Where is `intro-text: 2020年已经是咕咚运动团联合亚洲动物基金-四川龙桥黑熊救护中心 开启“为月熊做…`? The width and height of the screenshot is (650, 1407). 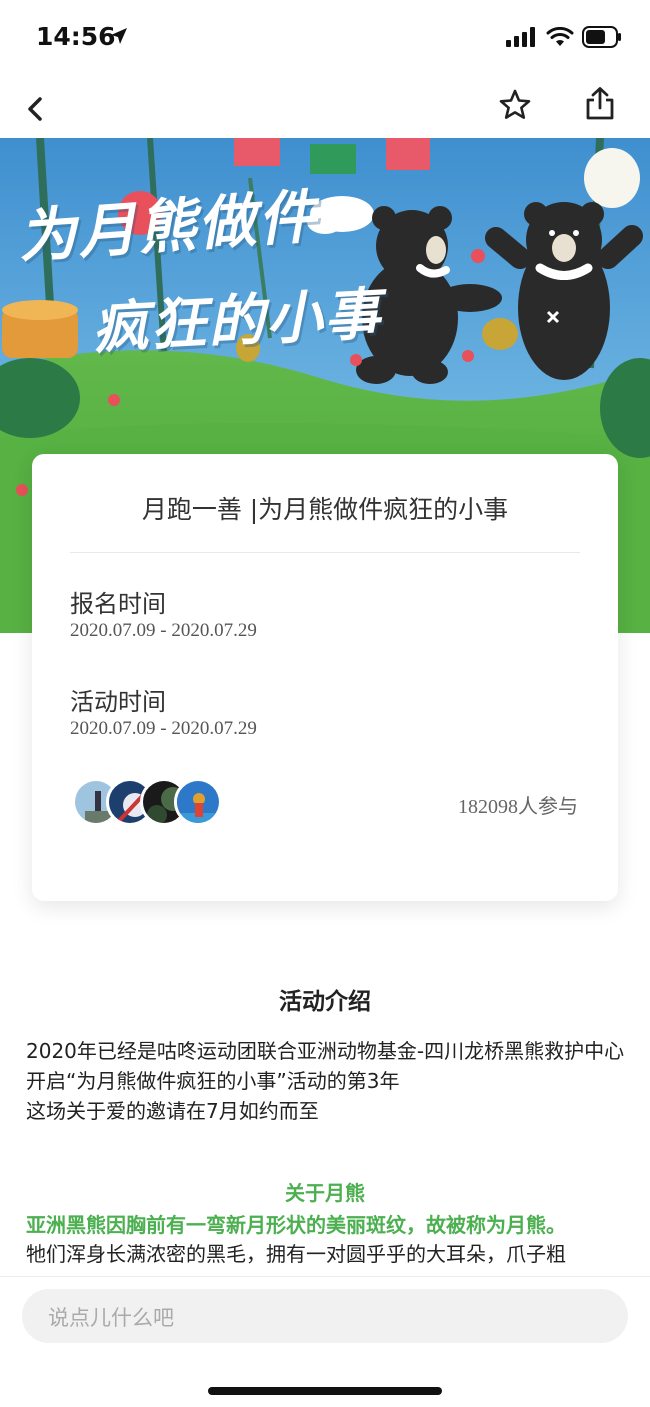
intro-text: 2020年已经是咕咚运动团联合亚洲动物基金-四川龙桥黑熊救护中心 开启“为月熊做… is located at coordinates (326, 1081).